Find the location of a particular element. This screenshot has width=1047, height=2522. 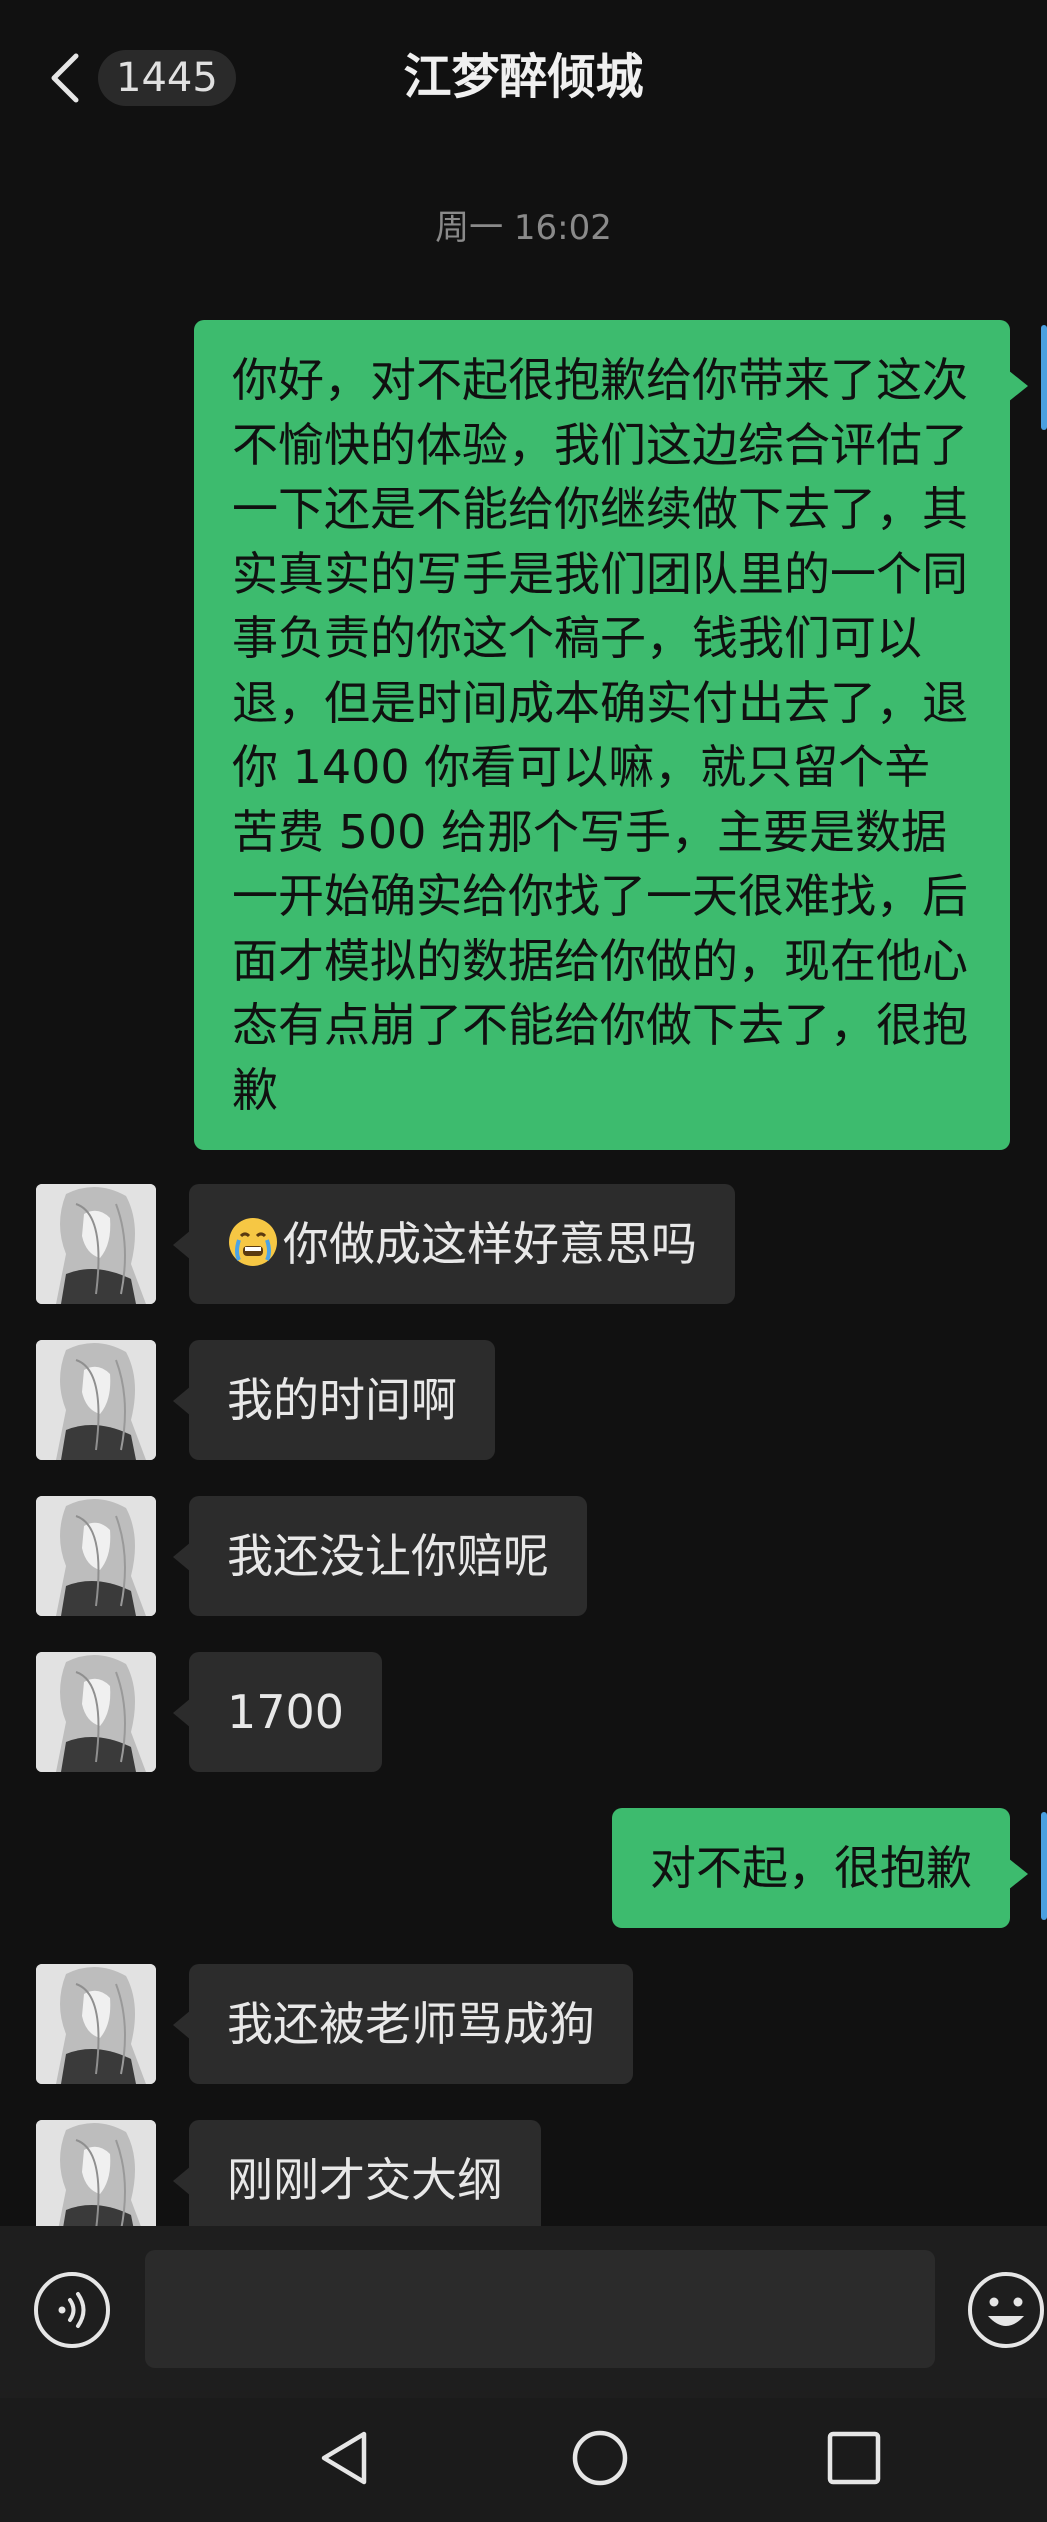

input-bar is located at coordinates (523, 2312).